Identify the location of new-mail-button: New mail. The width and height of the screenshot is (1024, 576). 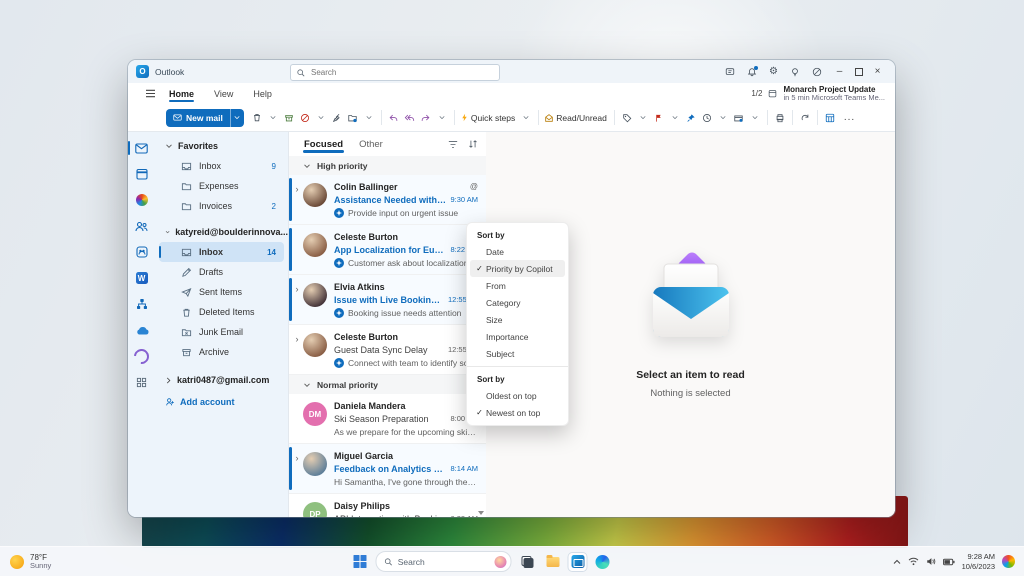
(205, 117).